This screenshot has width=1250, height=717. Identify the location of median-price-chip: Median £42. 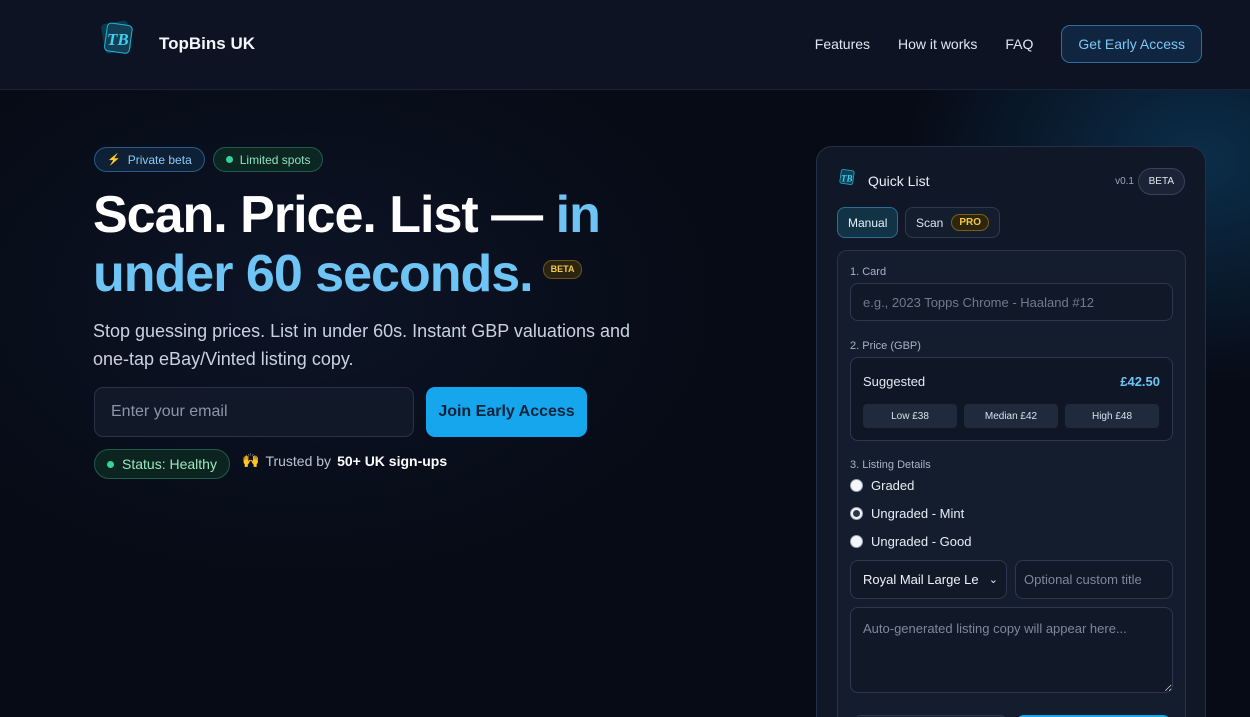
(1011, 416).